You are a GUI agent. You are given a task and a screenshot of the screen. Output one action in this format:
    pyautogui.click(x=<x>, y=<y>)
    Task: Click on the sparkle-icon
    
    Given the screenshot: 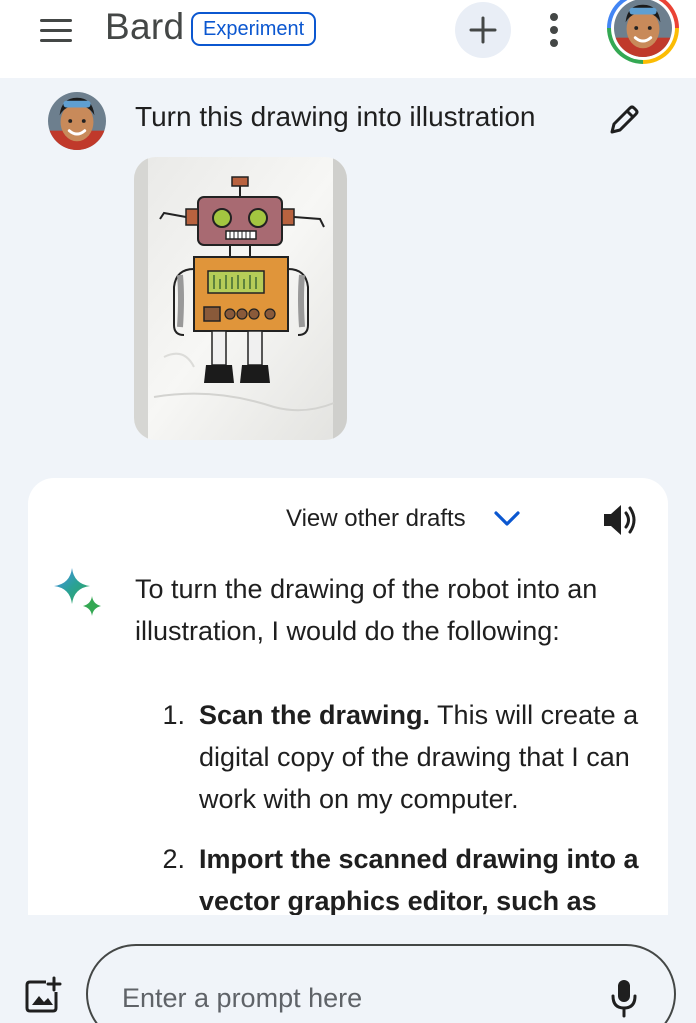 What is the action you would take?
    pyautogui.click(x=78, y=592)
    